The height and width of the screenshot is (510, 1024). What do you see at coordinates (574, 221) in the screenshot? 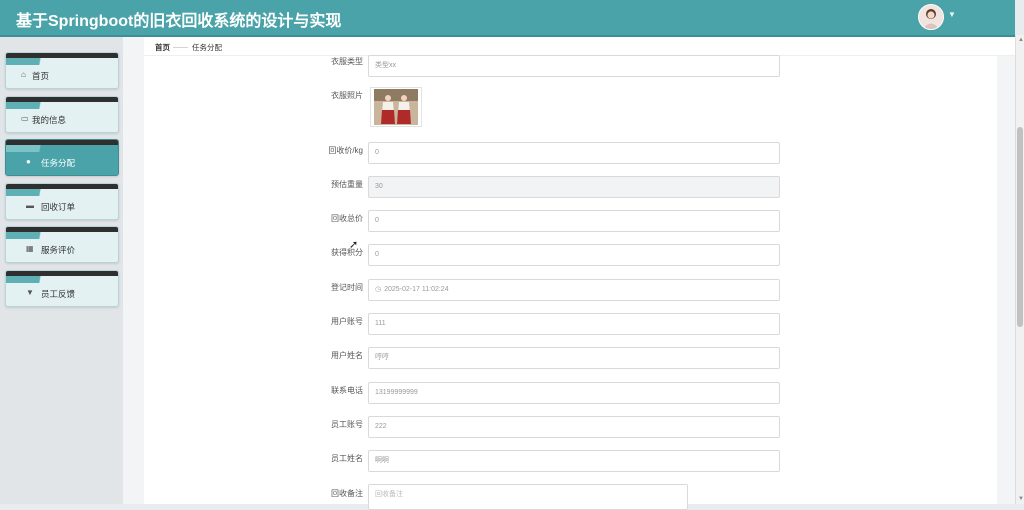
I see `total-price-field: 0` at bounding box center [574, 221].